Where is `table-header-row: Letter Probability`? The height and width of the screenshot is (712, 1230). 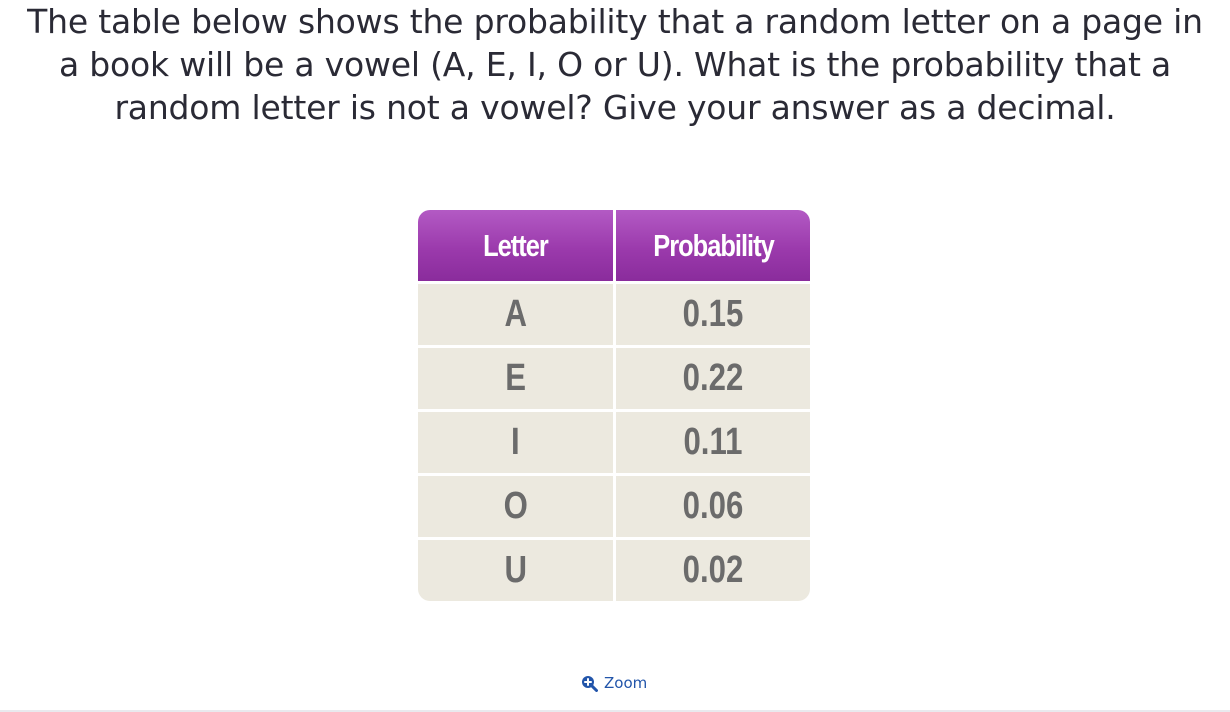
table-header-row: Letter Probability is located at coordinates (614, 245).